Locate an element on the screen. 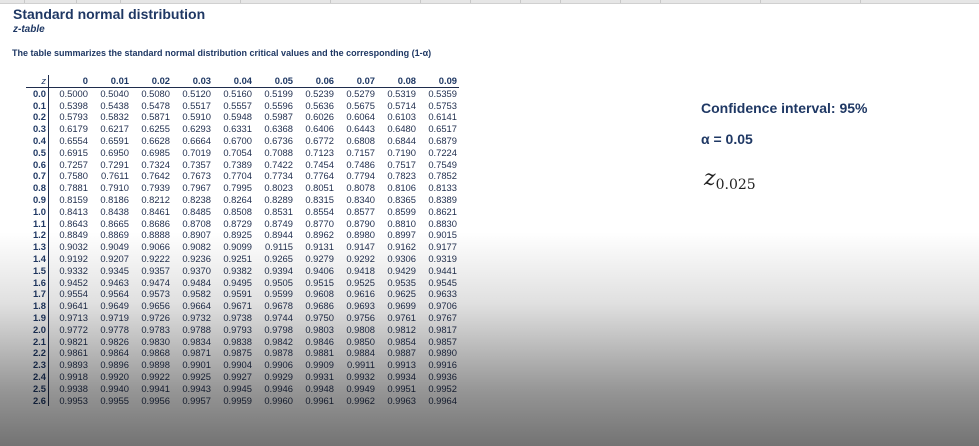 The image size is (979, 446). table-cell: 0.9573 is located at coordinates (155, 294).